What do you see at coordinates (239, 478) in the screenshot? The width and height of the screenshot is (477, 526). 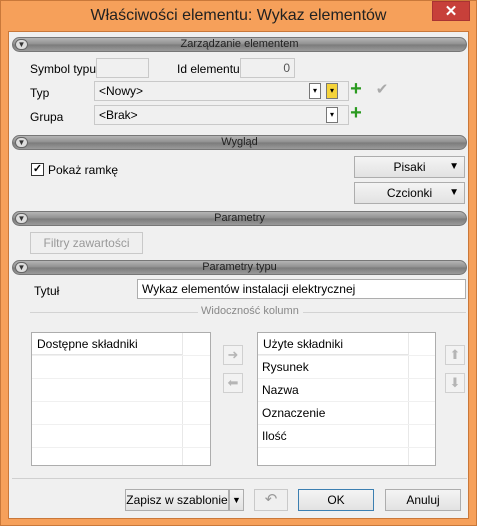 I see `footer-divider` at bounding box center [239, 478].